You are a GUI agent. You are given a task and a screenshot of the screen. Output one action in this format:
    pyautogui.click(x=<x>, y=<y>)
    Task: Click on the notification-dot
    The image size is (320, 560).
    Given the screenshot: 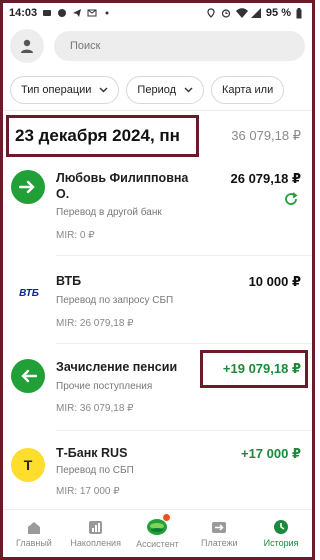 What is the action you would take?
    pyautogui.click(x=166, y=517)
    